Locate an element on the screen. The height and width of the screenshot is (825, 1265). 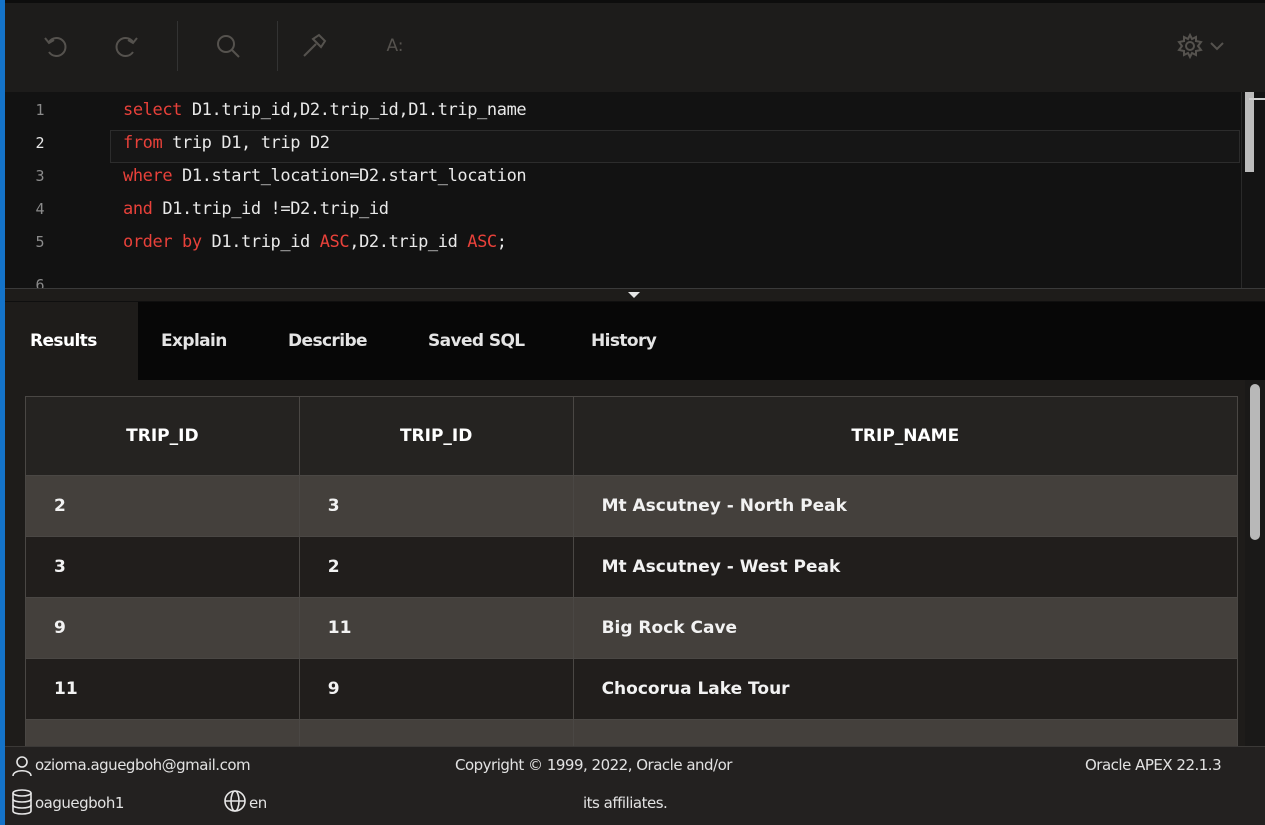
table-cell: Mt Ascutney - North Peak is located at coordinates (905, 506).